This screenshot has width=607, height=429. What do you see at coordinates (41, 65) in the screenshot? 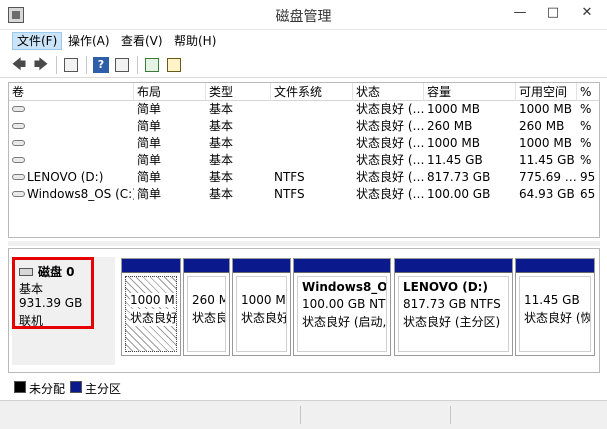
I see `forward-arrow-icon: 🡆` at bounding box center [41, 65].